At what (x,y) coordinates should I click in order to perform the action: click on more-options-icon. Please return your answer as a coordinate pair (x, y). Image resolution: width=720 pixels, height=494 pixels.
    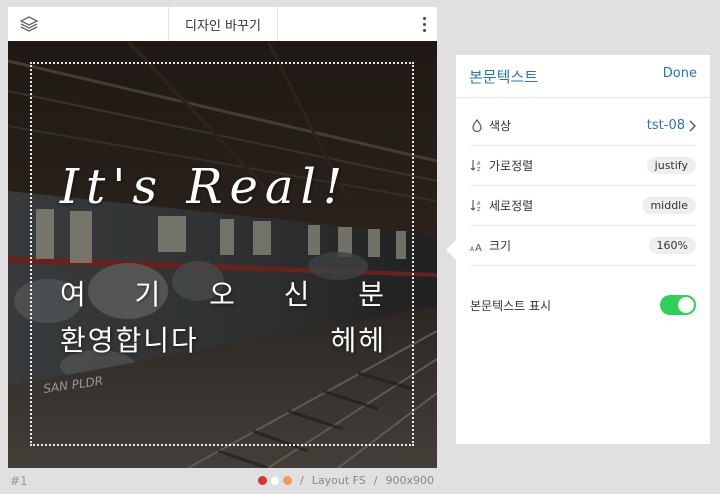
    Looking at the image, I should click on (424, 24).